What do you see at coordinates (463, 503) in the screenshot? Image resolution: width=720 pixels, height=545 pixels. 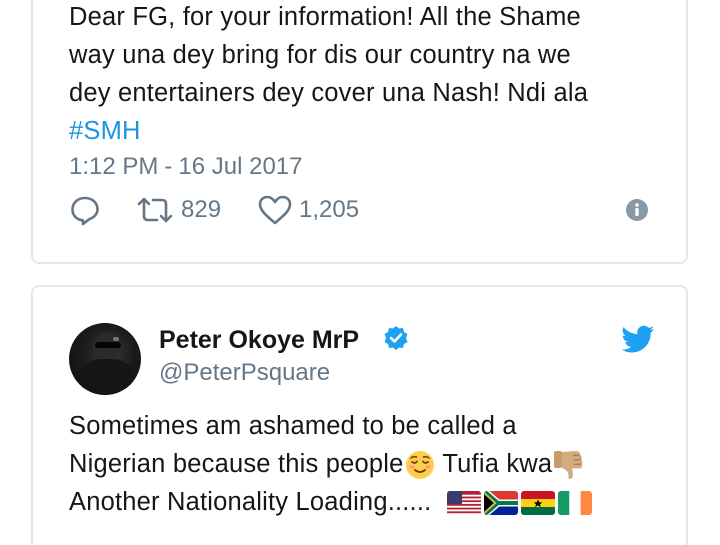 I see `us-flag` at bounding box center [463, 503].